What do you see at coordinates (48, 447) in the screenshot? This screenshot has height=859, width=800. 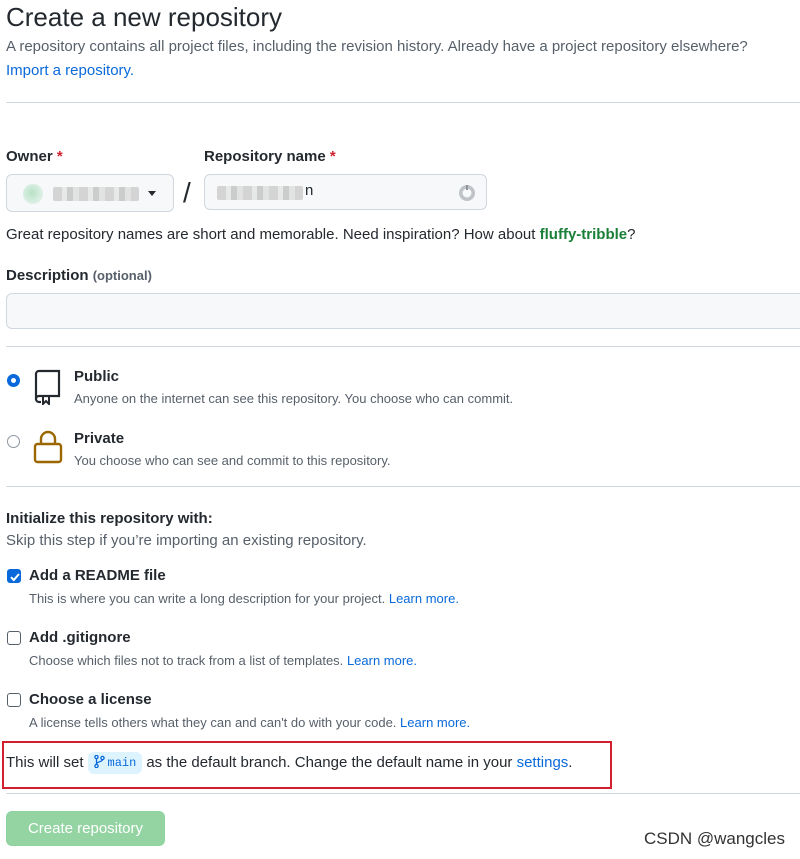 I see `lock-icon` at bounding box center [48, 447].